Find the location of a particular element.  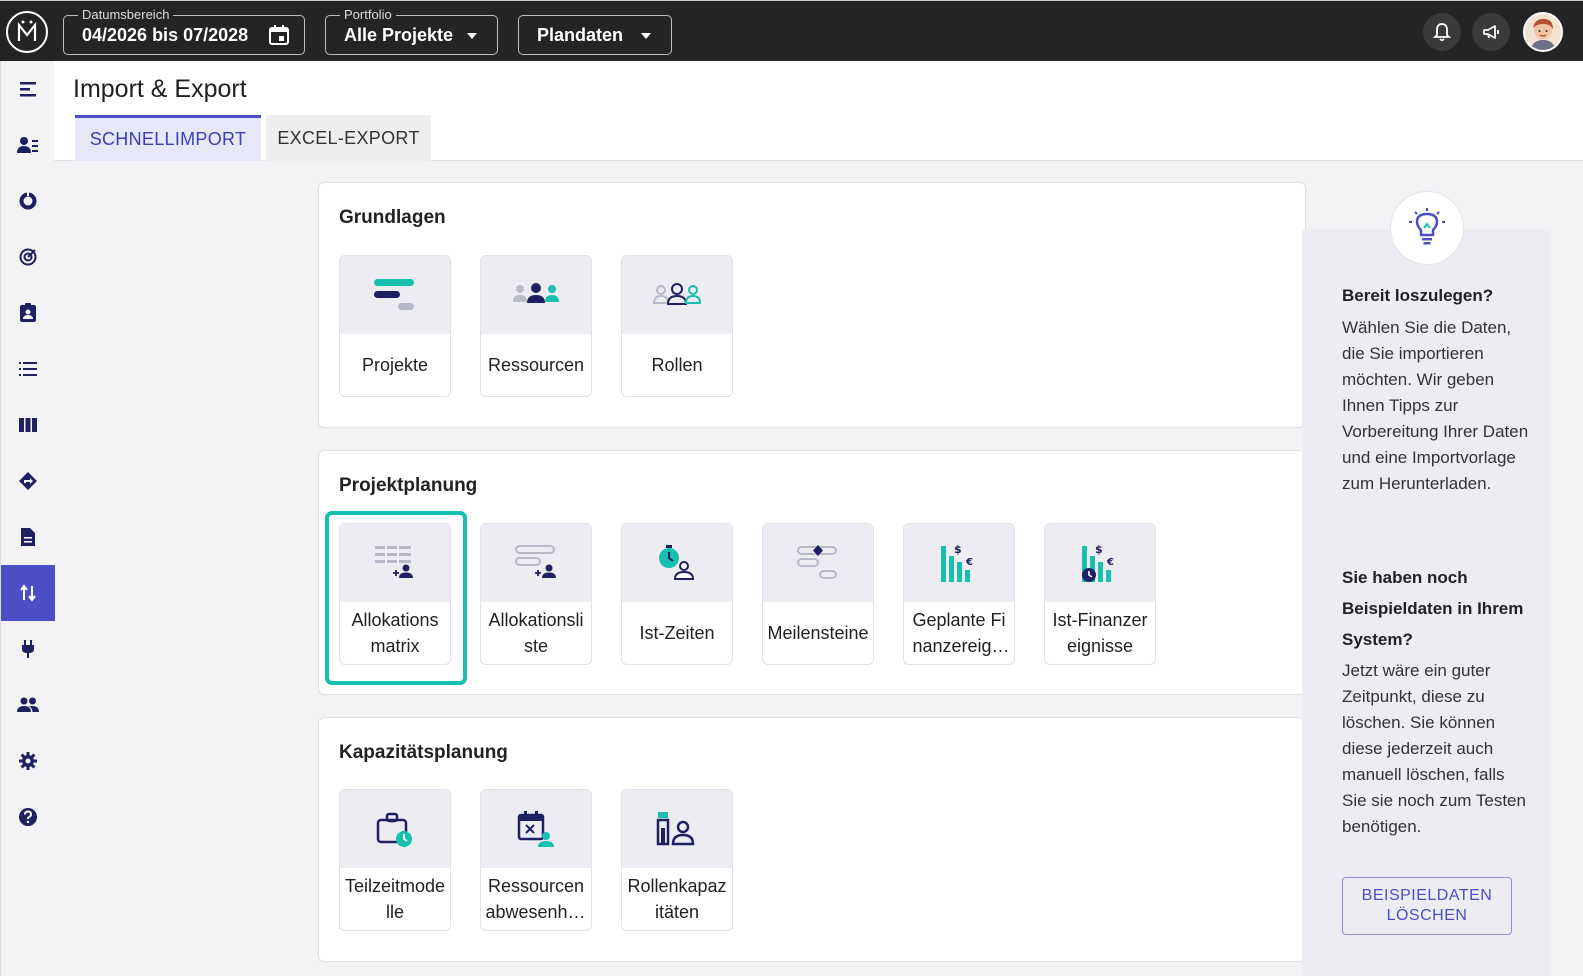

sidebar is located at coordinates (27, 518).